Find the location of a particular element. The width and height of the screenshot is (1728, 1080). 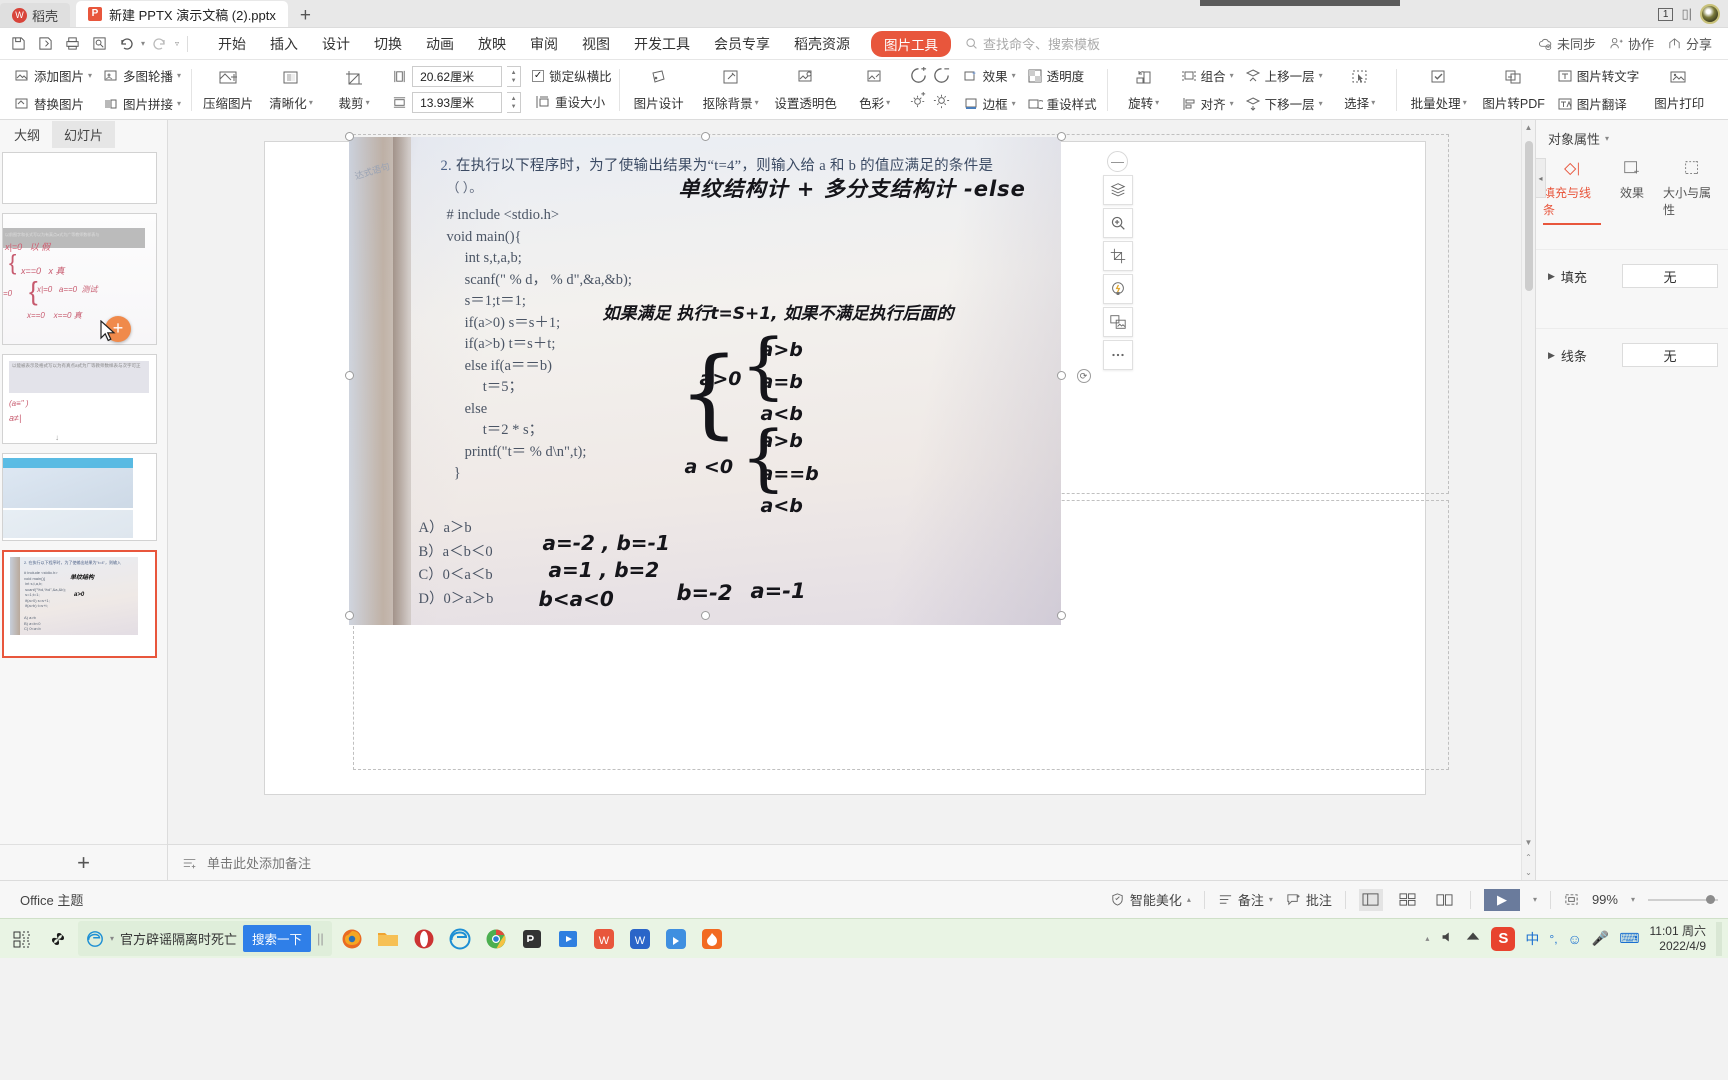

height-spinner: ▲ ▼ is located at coordinates (514, 76).